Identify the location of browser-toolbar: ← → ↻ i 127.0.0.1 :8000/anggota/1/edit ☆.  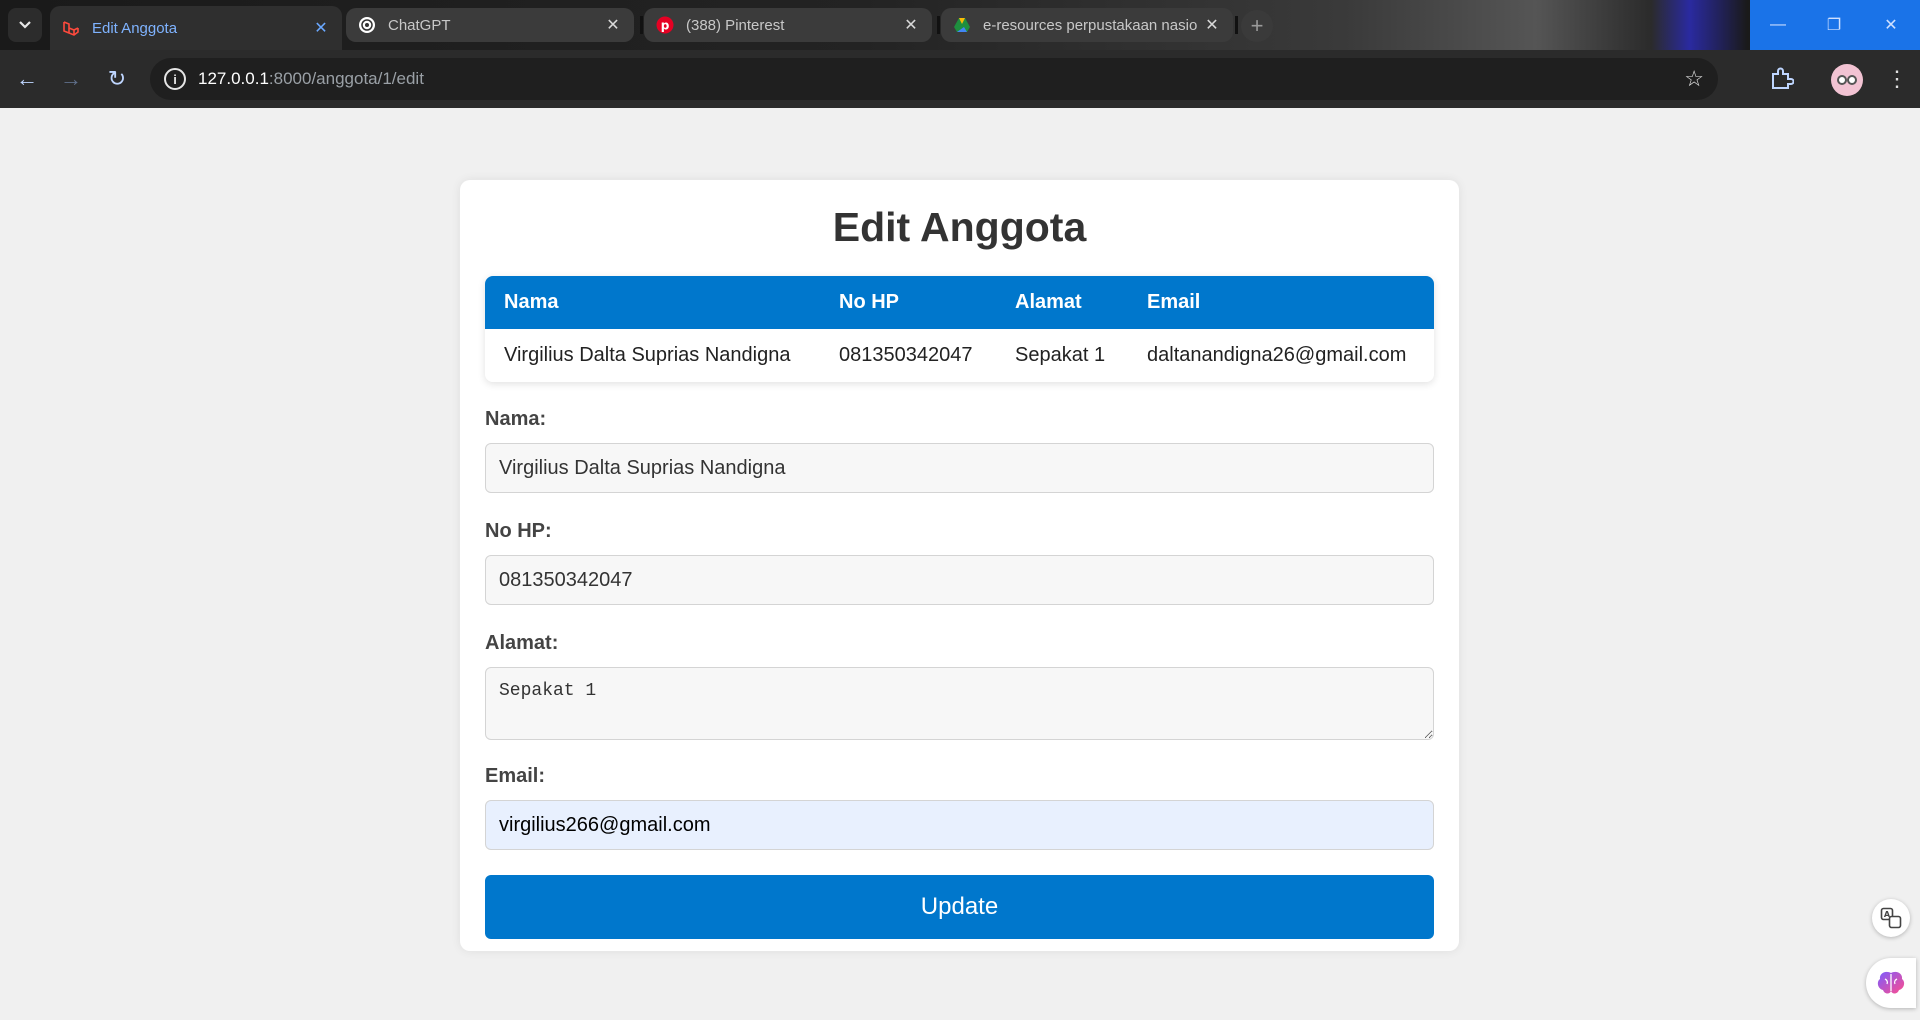
(960, 79).